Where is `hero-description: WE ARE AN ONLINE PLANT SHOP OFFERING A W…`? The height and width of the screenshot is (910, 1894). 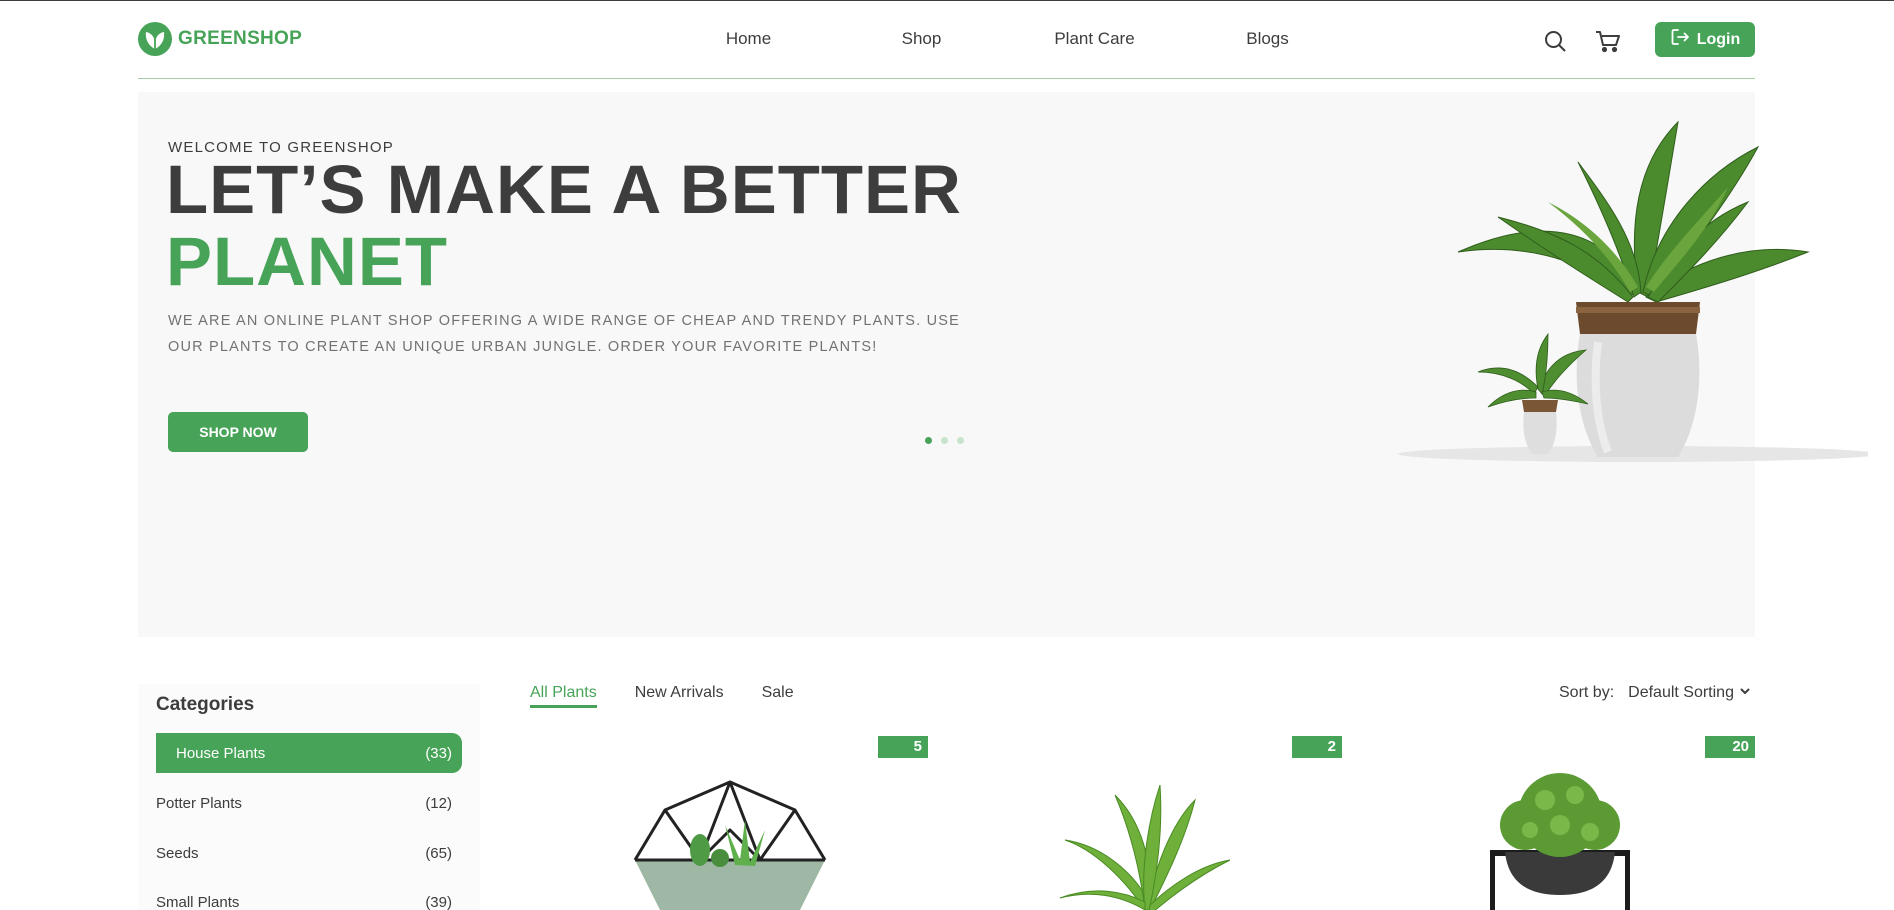 hero-description: WE ARE AN ONLINE PLANT SHOP OFFERING A W… is located at coordinates (564, 334).